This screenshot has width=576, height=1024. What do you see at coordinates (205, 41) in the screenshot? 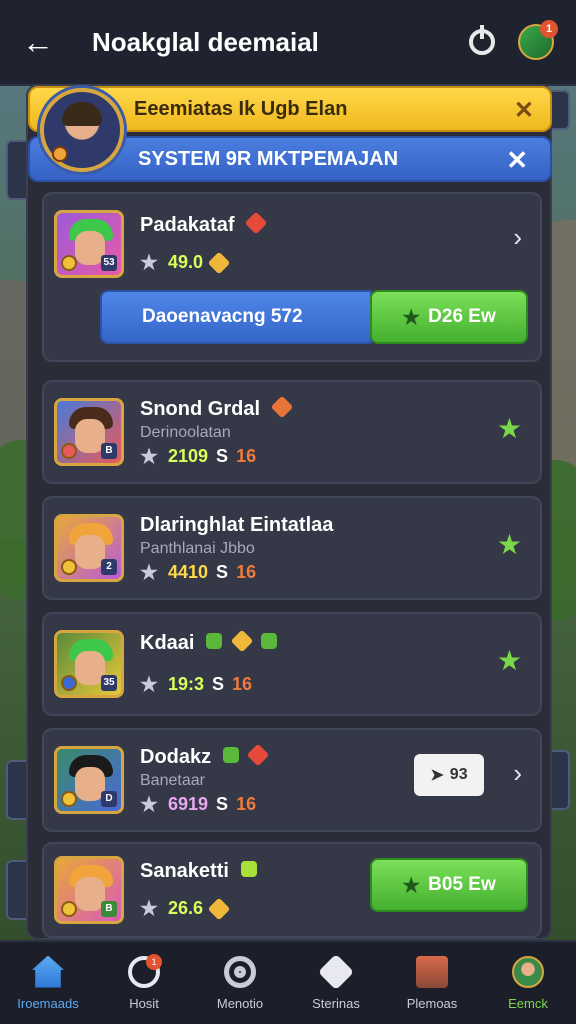
I see `page-title: Noakglal deemaial` at bounding box center [205, 41].